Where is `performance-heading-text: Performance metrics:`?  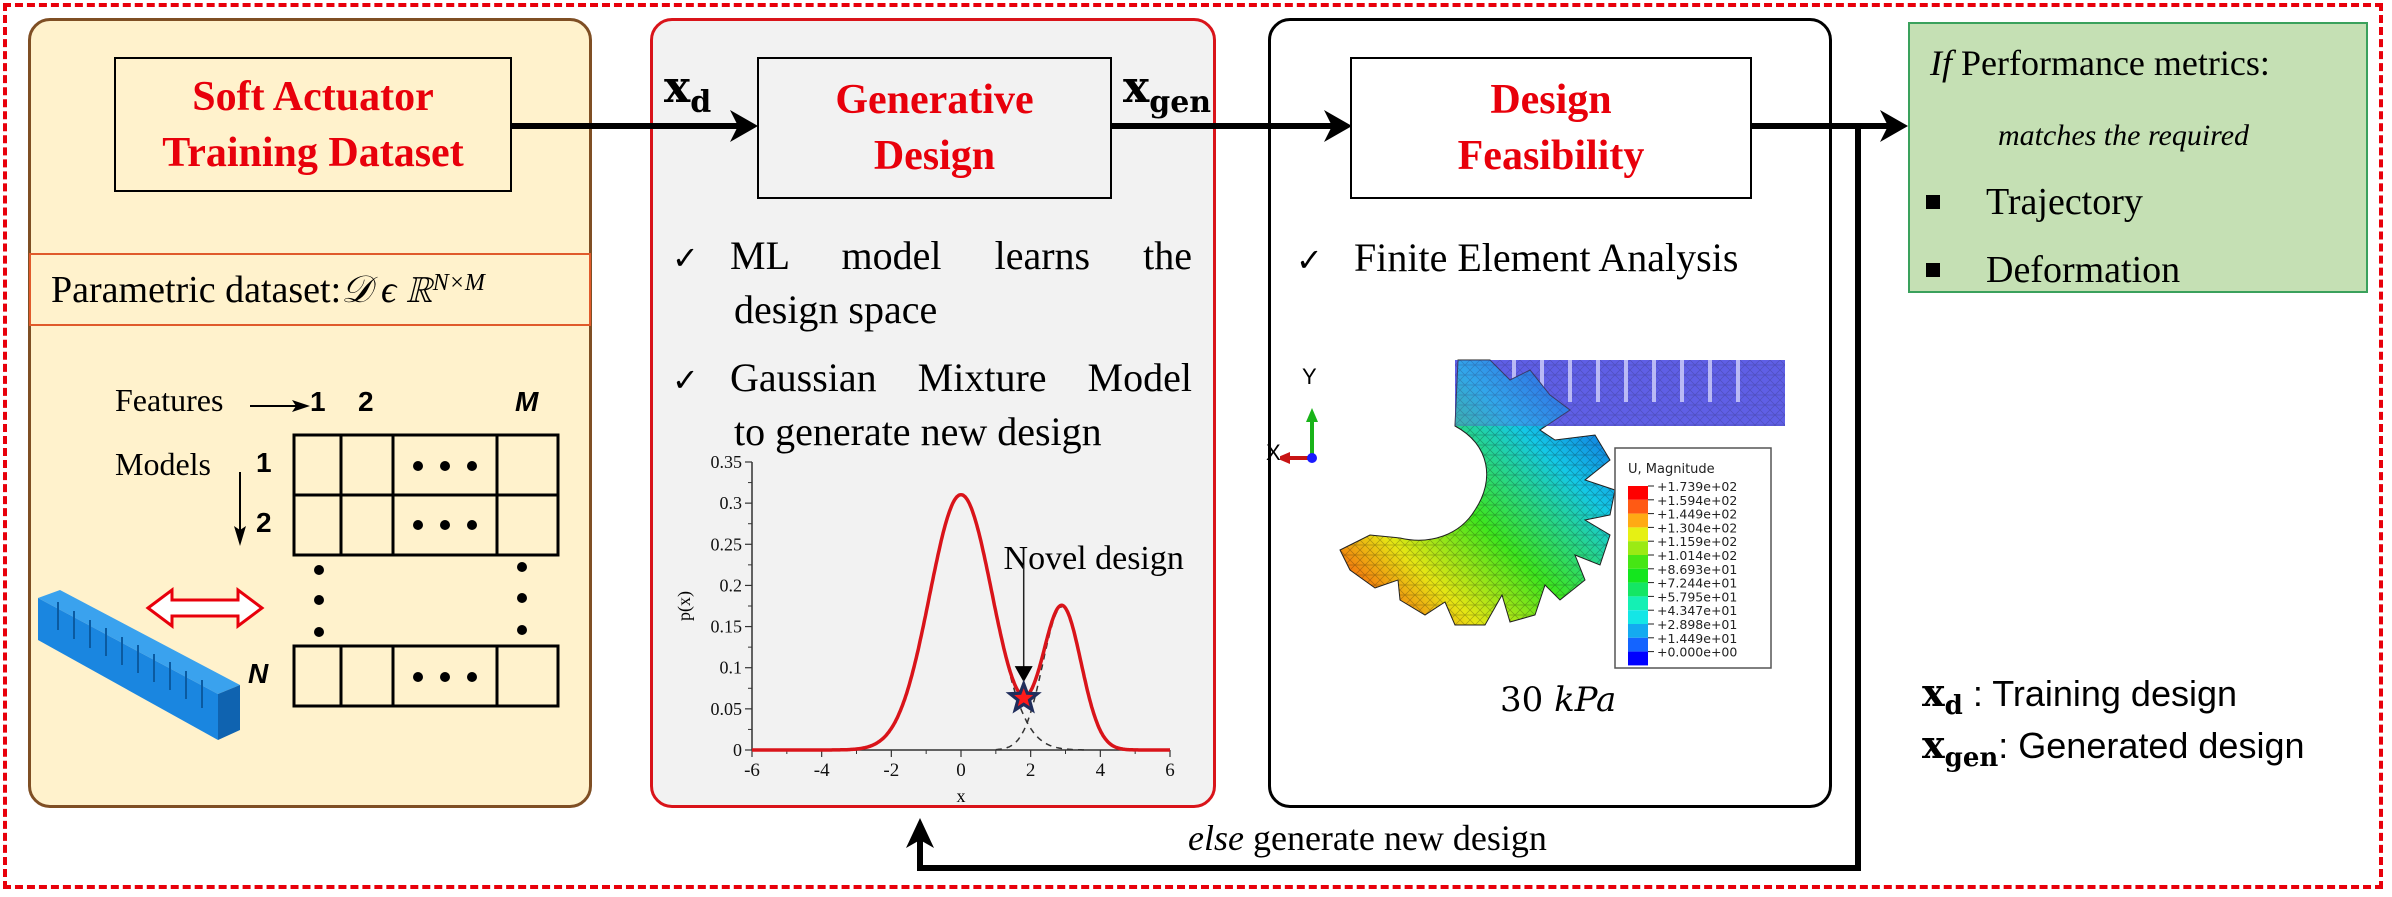
performance-heading-text: Performance metrics: is located at coordinates (2111, 63).